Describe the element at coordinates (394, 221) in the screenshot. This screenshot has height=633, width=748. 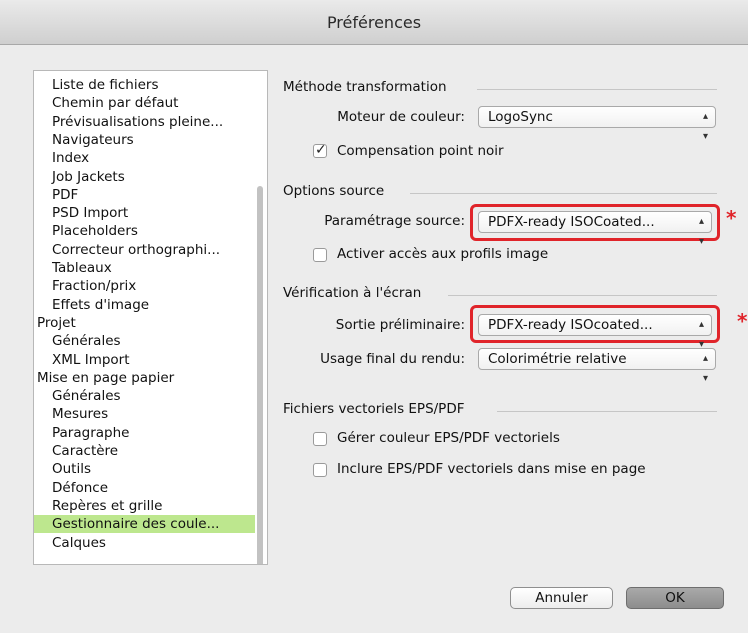
I see `parametrage-source-label: Paramétrage source:` at that location.